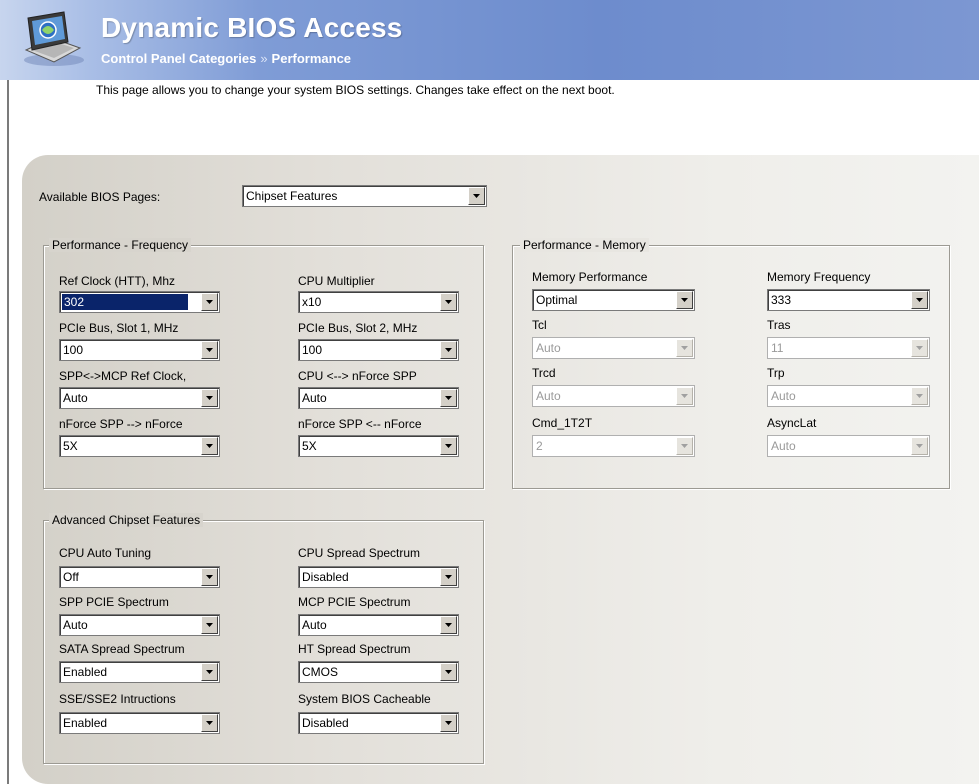 The width and height of the screenshot is (979, 784). I want to click on trcd-select: Auto, so click(613, 396).